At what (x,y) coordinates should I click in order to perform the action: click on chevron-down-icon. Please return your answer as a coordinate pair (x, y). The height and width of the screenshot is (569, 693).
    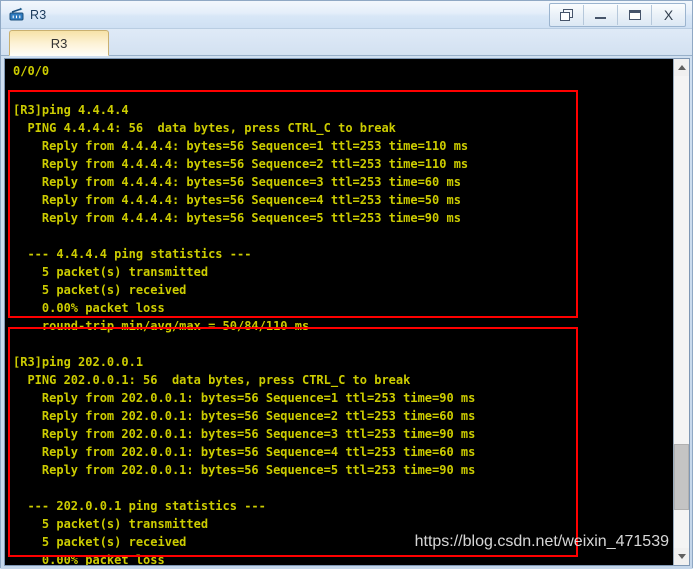
    Looking at the image, I should click on (681, 556).